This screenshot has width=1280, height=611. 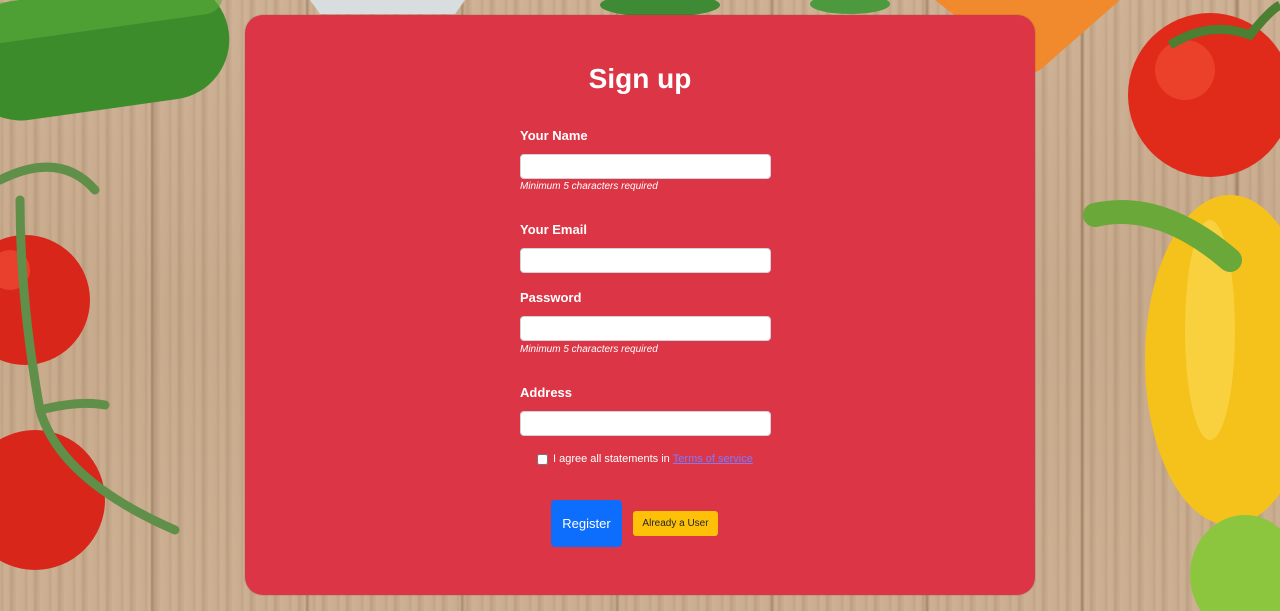 I want to click on email-input, so click(x=645, y=260).